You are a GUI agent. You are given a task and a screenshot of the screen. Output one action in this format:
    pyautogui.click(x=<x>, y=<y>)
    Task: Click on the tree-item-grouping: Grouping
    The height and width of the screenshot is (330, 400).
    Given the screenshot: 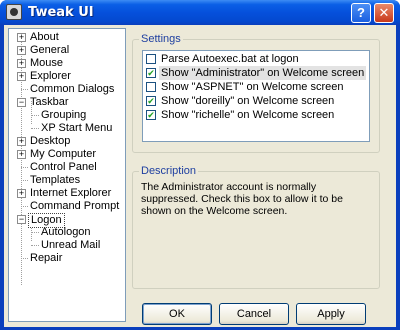 What is the action you would take?
    pyautogui.click(x=67, y=115)
    